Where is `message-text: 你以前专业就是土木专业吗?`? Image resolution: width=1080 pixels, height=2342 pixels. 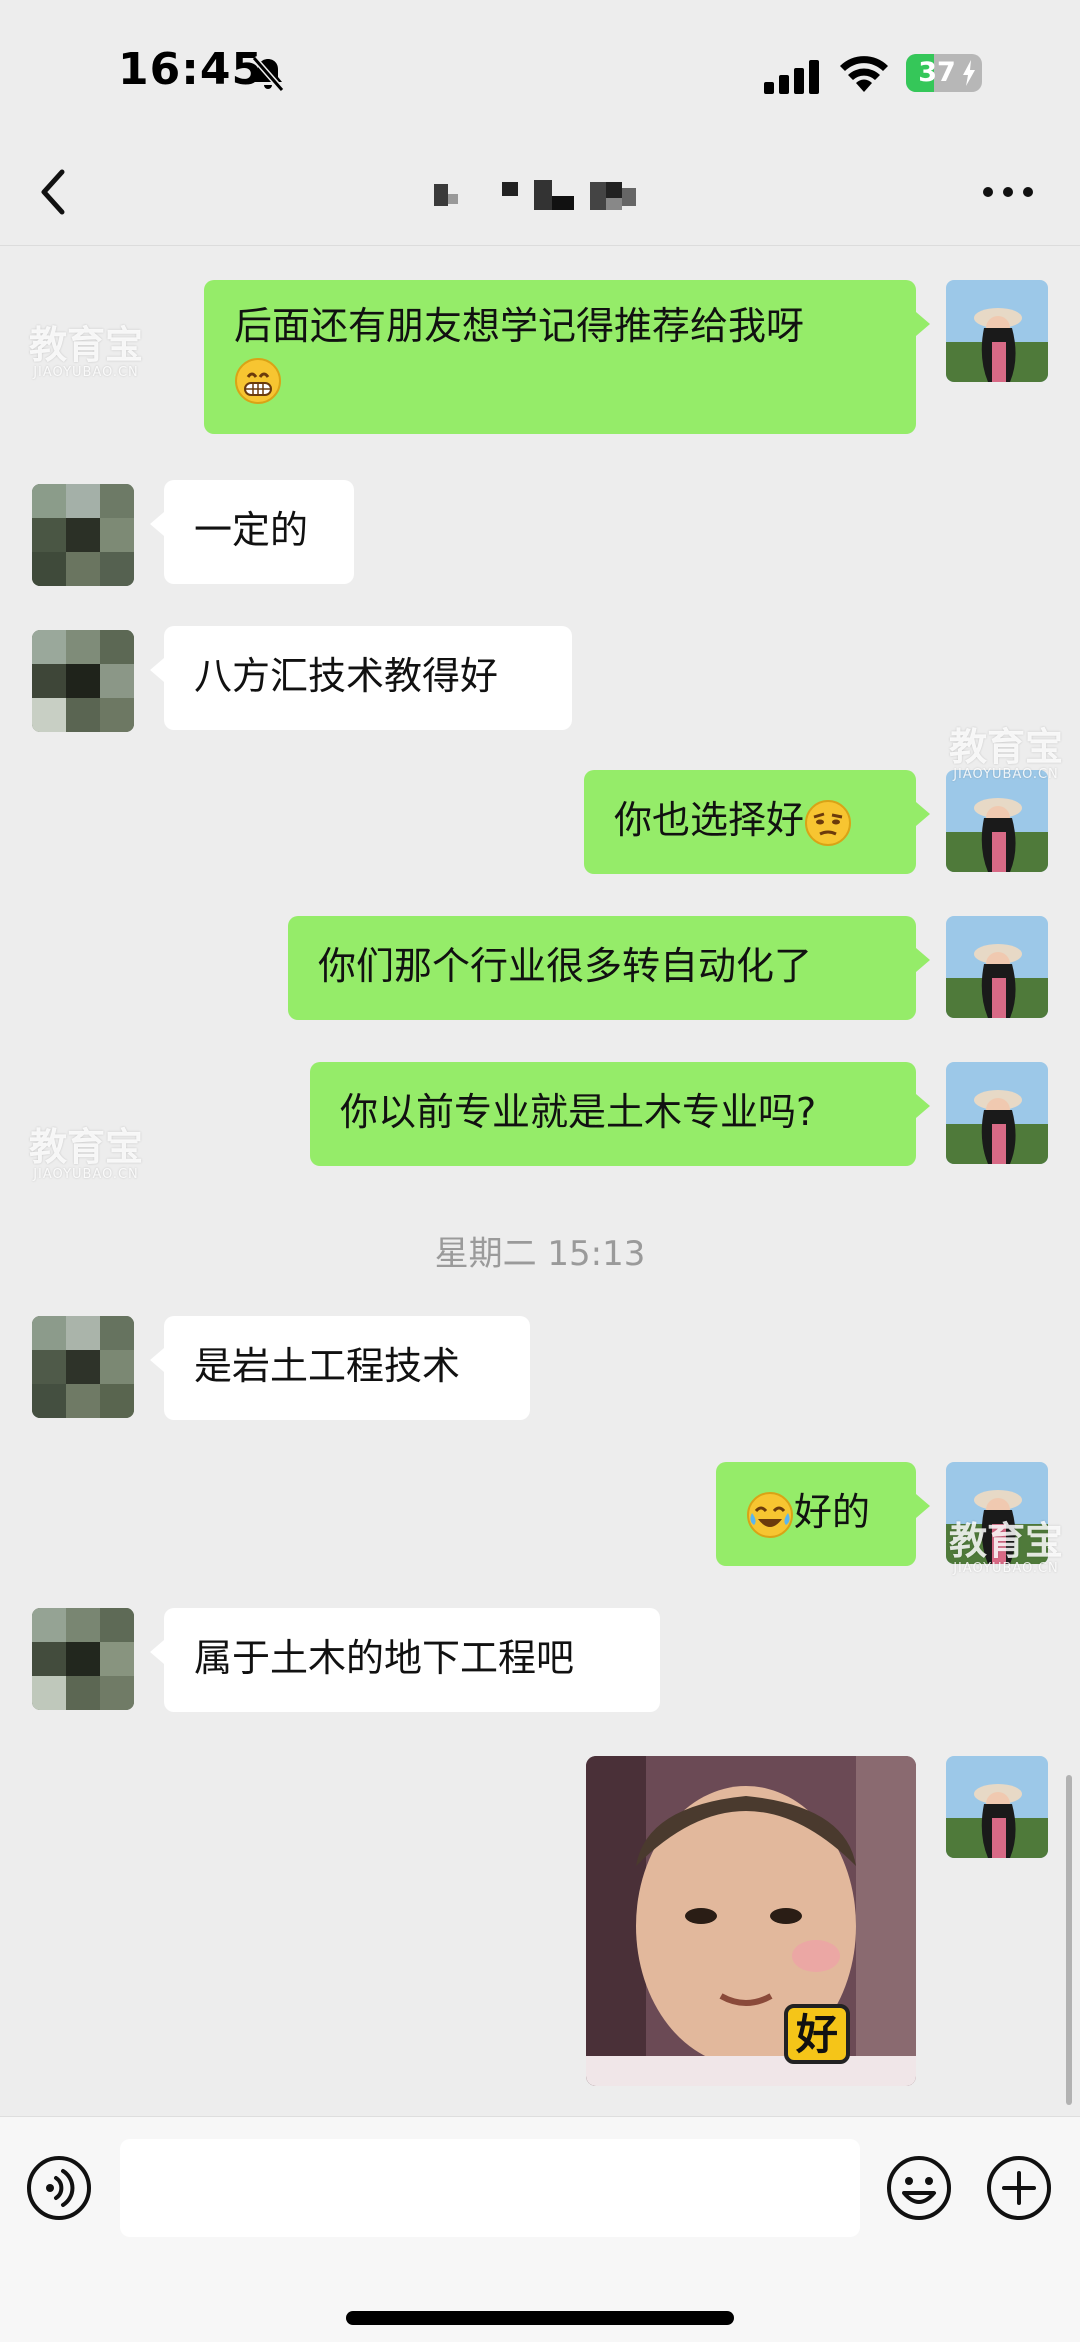
message-text: 你以前专业就是土木专业吗? is located at coordinates (578, 1112).